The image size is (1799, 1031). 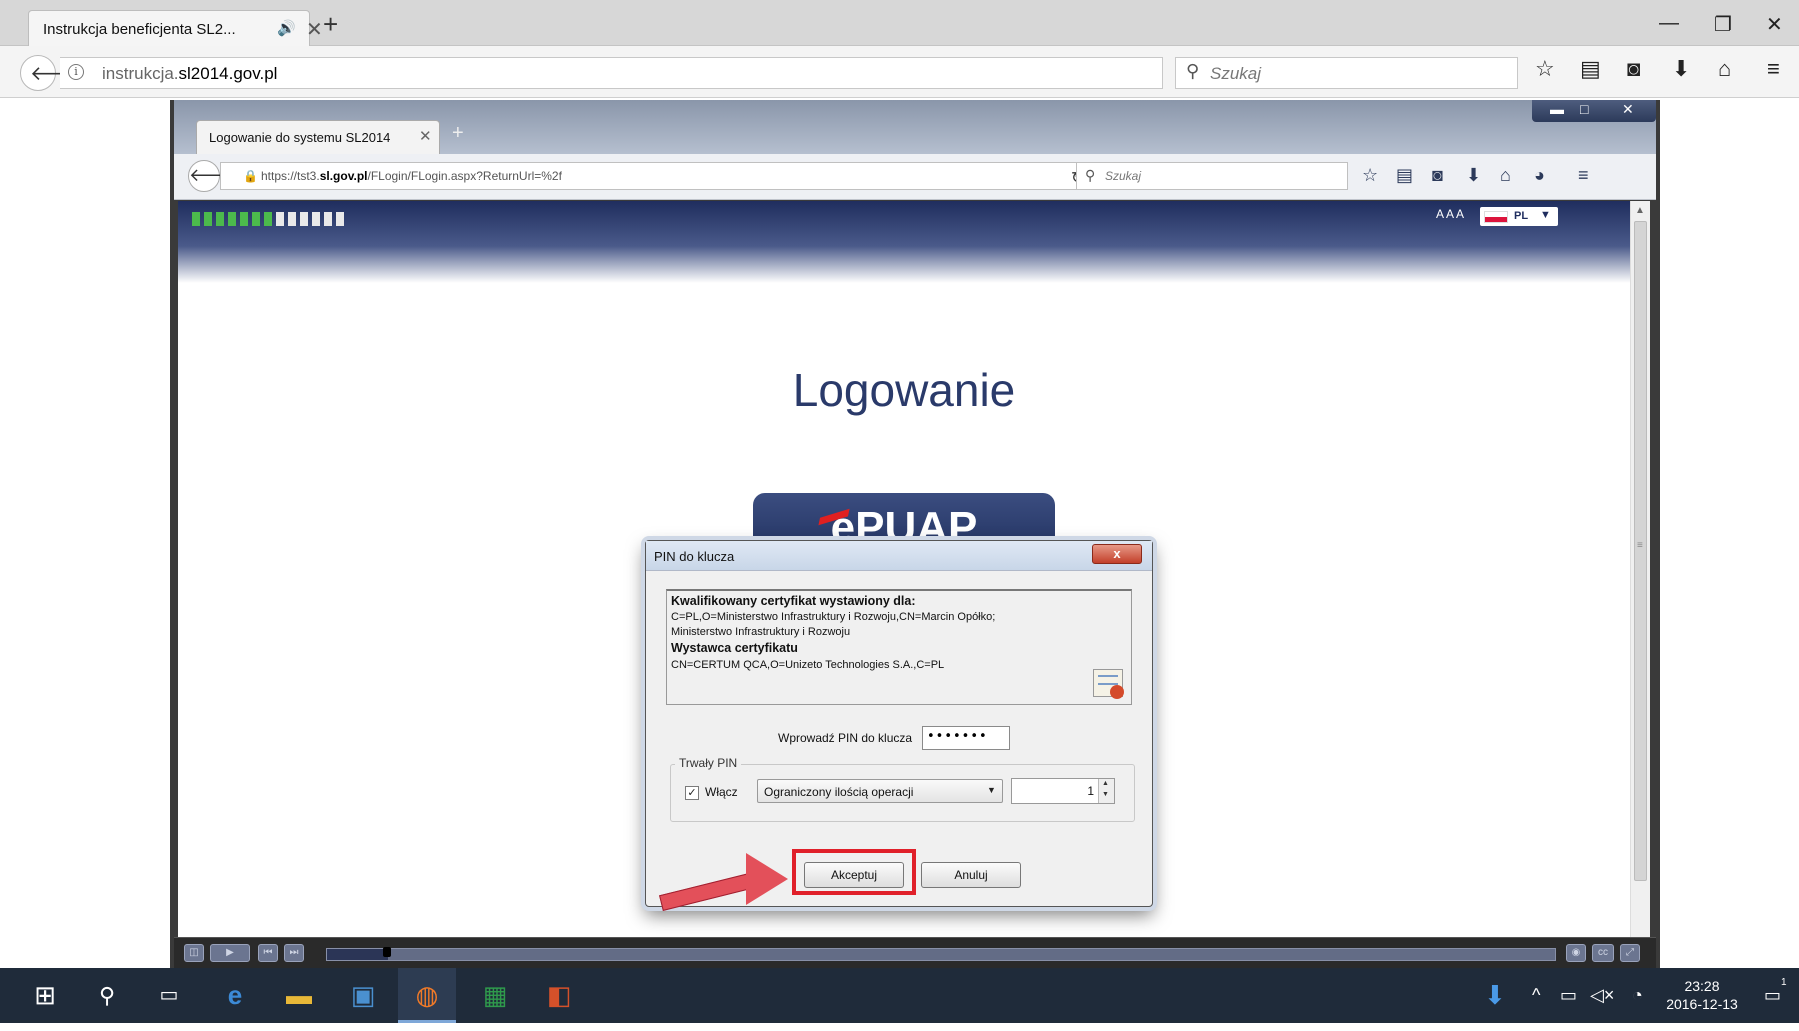 I want to click on clock-time: 23:28, so click(x=1702, y=986).